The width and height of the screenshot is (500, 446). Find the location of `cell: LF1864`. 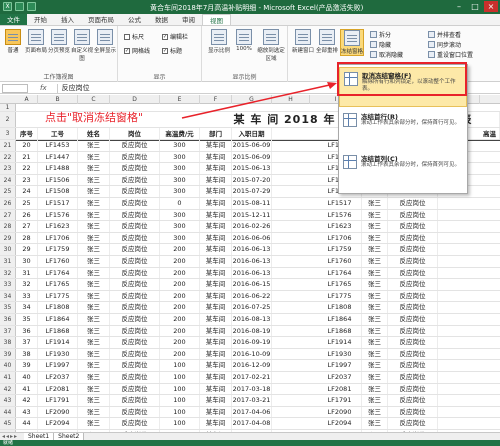

cell: LF1864 is located at coordinates (58, 319).